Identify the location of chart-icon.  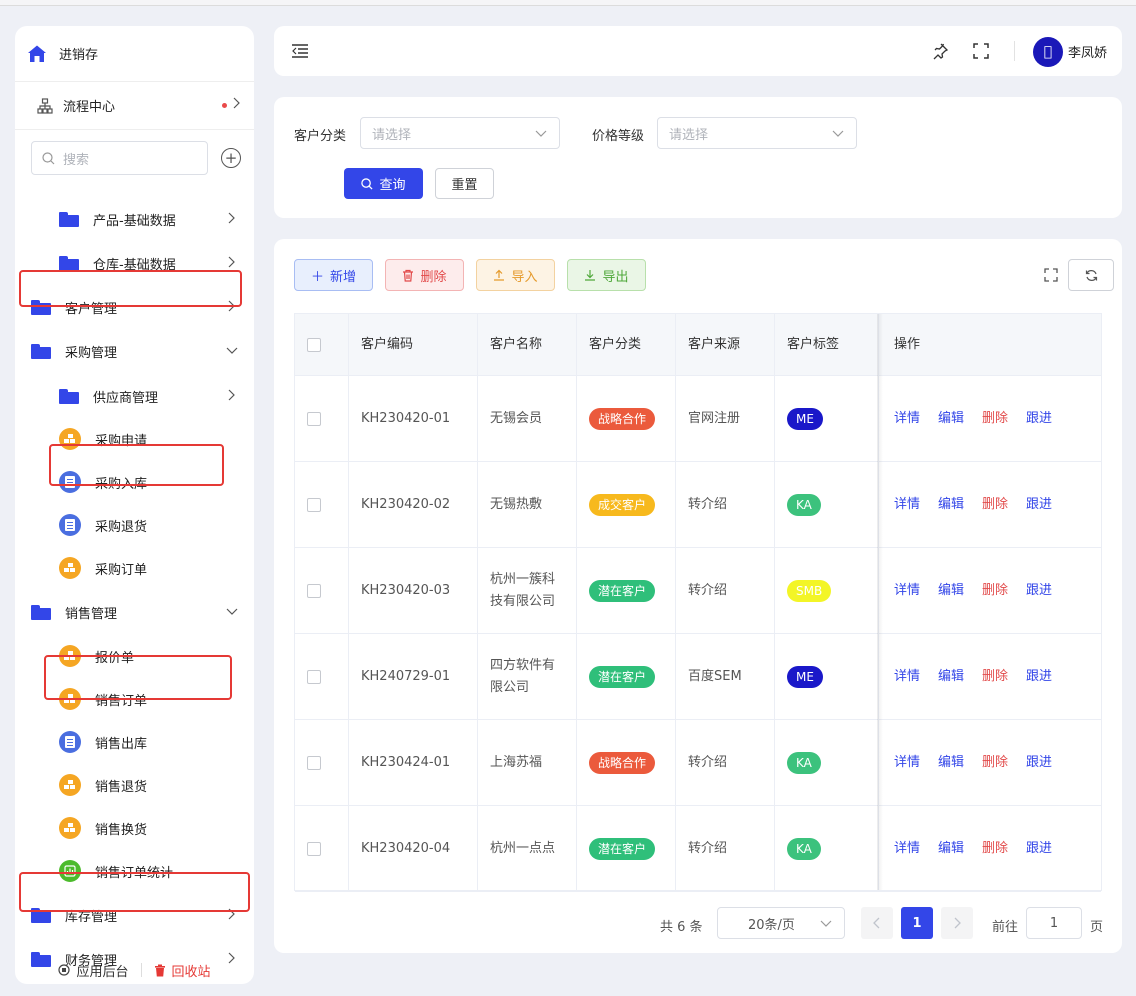
(70, 871).